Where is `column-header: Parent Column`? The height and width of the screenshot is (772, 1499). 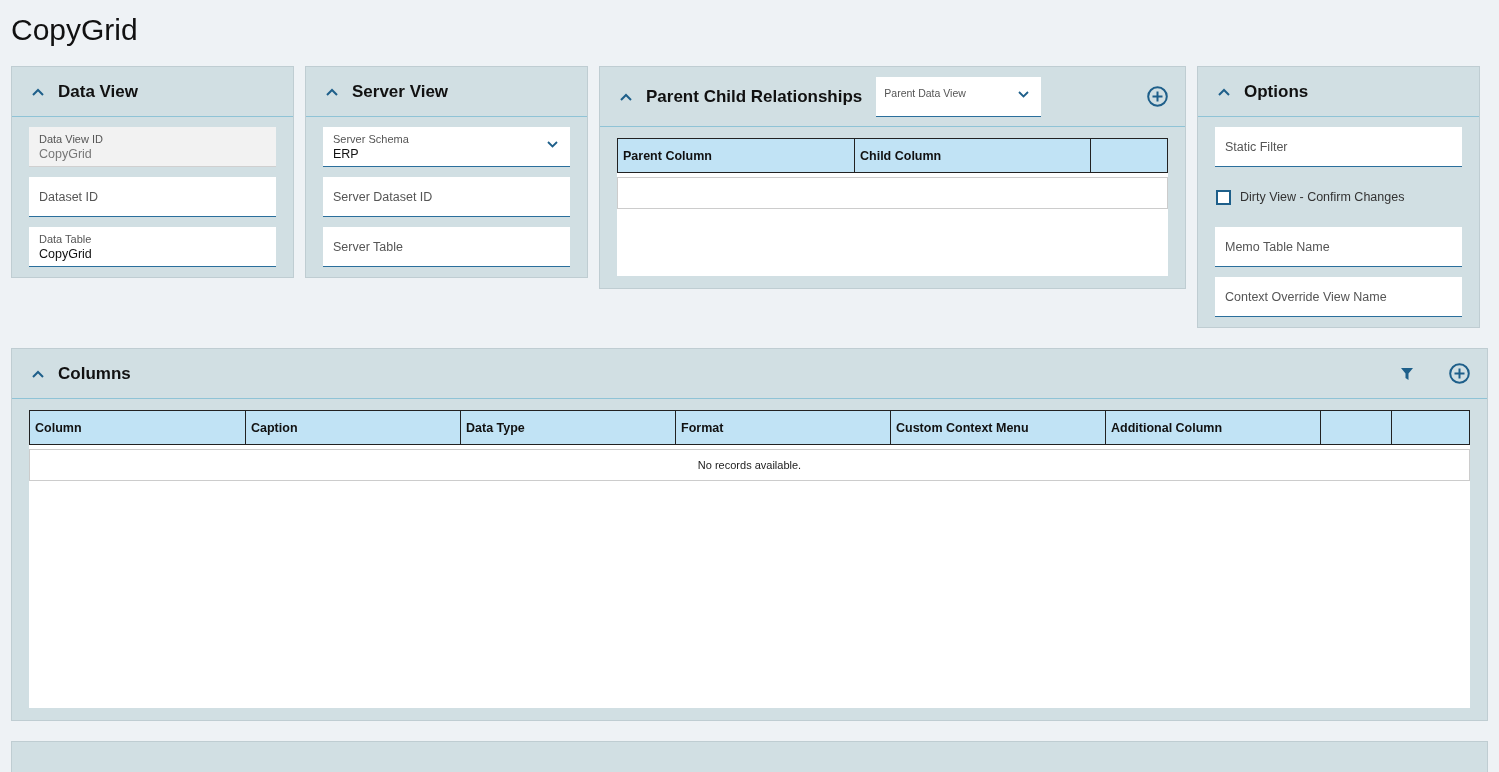
column-header: Parent Column is located at coordinates (736, 155).